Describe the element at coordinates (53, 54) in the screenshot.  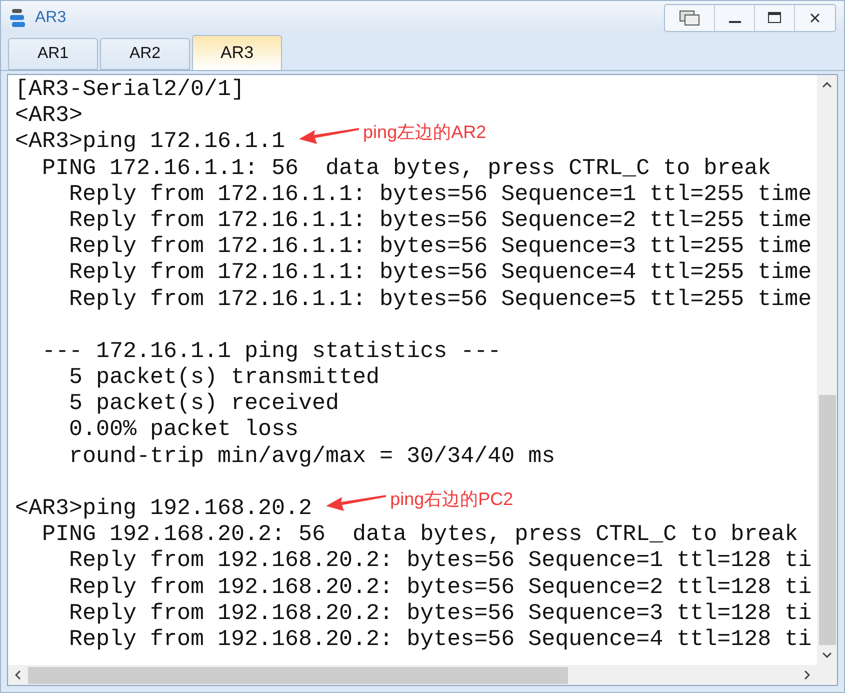
I see `tab: AR1` at that location.